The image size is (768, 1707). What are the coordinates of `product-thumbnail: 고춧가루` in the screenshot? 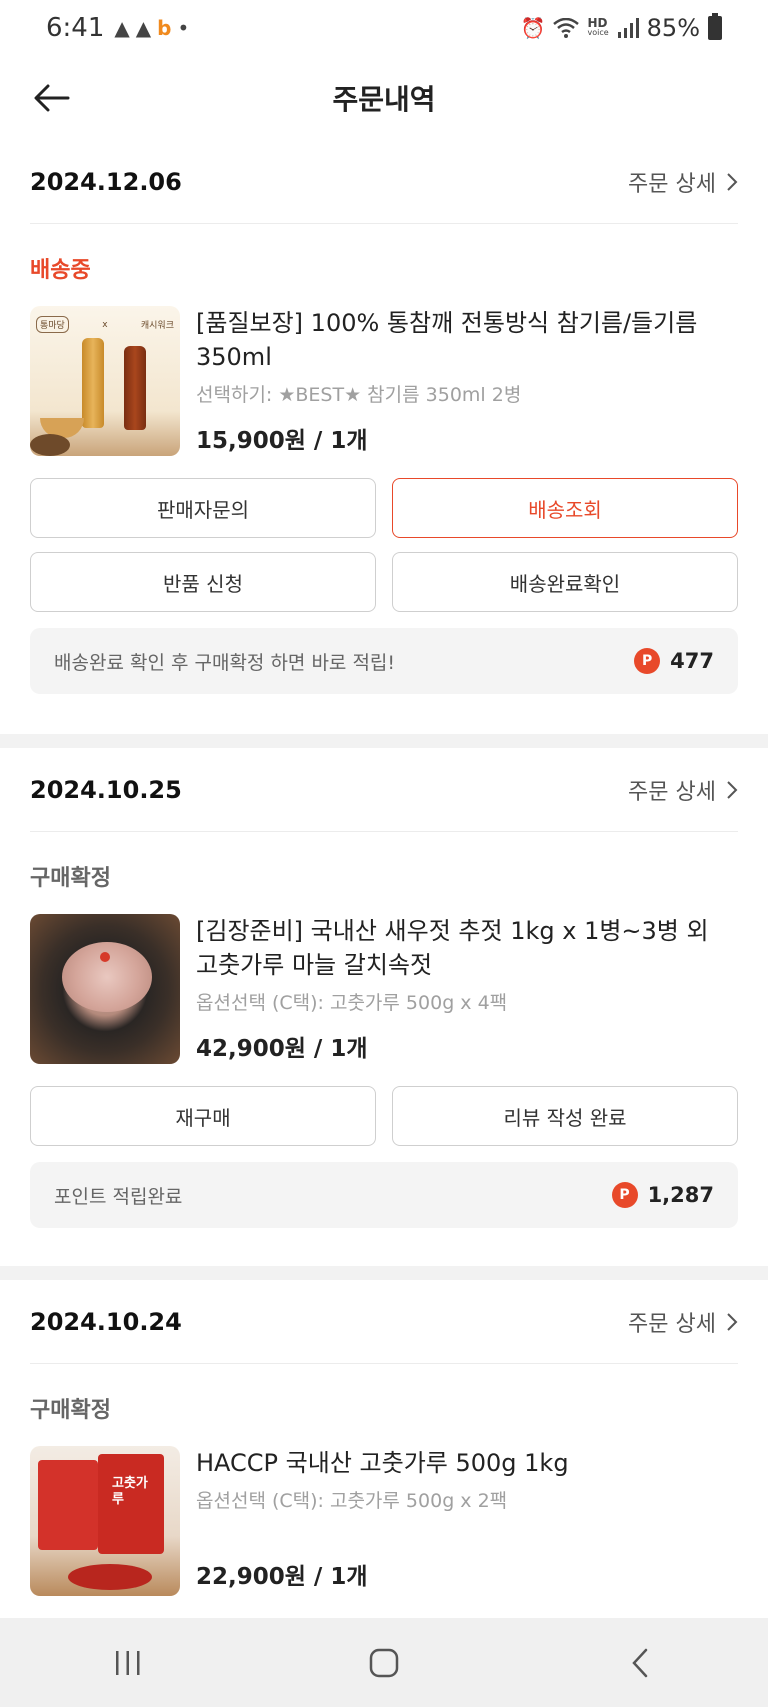 It's located at (105, 1521).